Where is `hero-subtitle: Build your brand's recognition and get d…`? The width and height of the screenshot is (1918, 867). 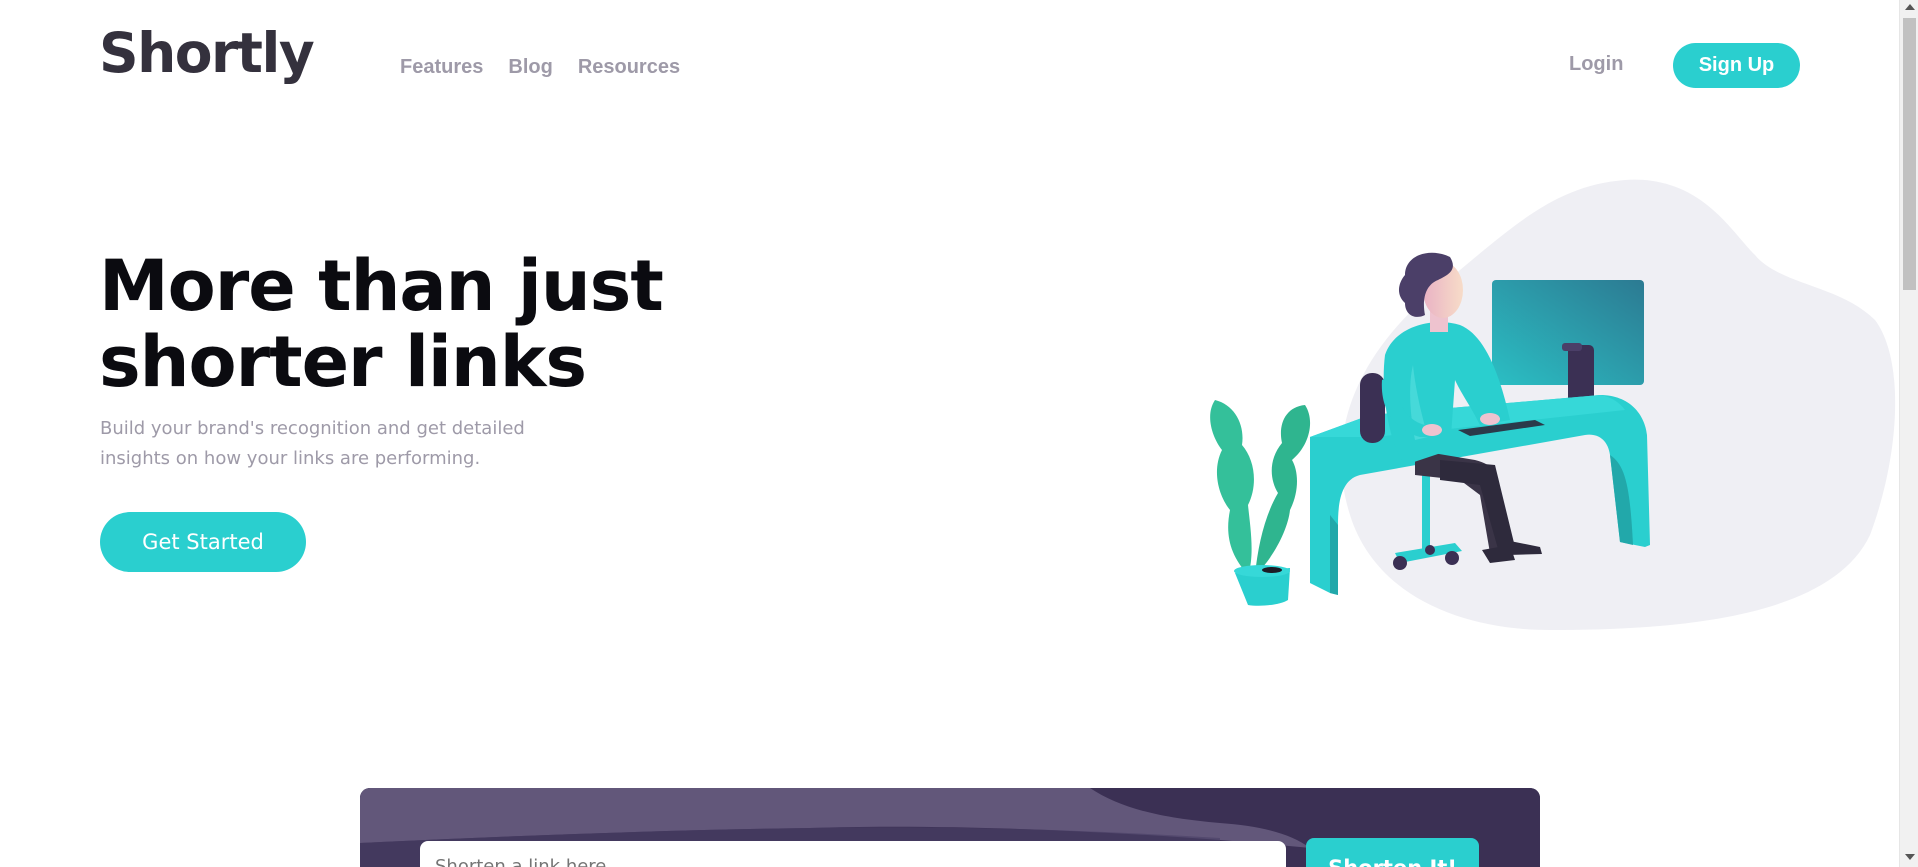 hero-subtitle: Build your brand's recognition and get d… is located at coordinates (335, 444).